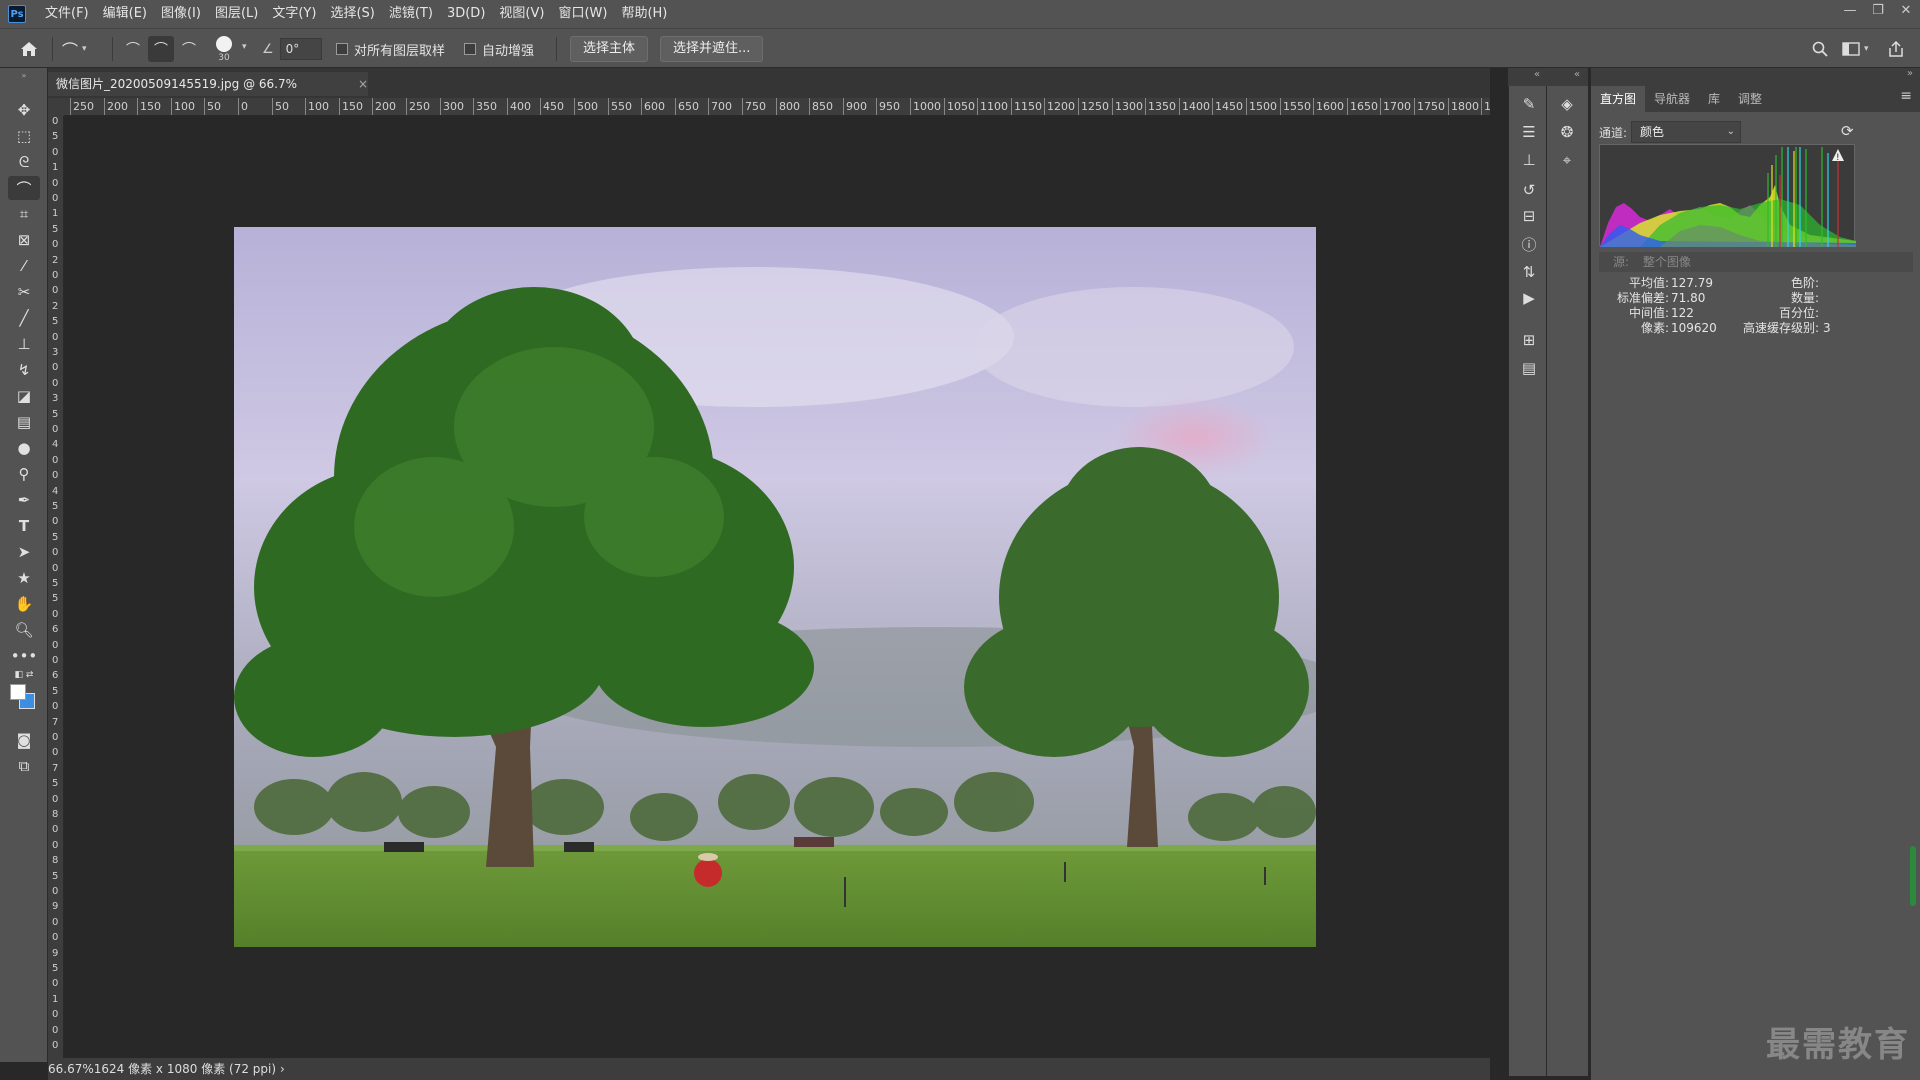 The height and width of the screenshot is (1080, 1920). I want to click on auto-enhance-checkbox: 自动增强, so click(499, 49).